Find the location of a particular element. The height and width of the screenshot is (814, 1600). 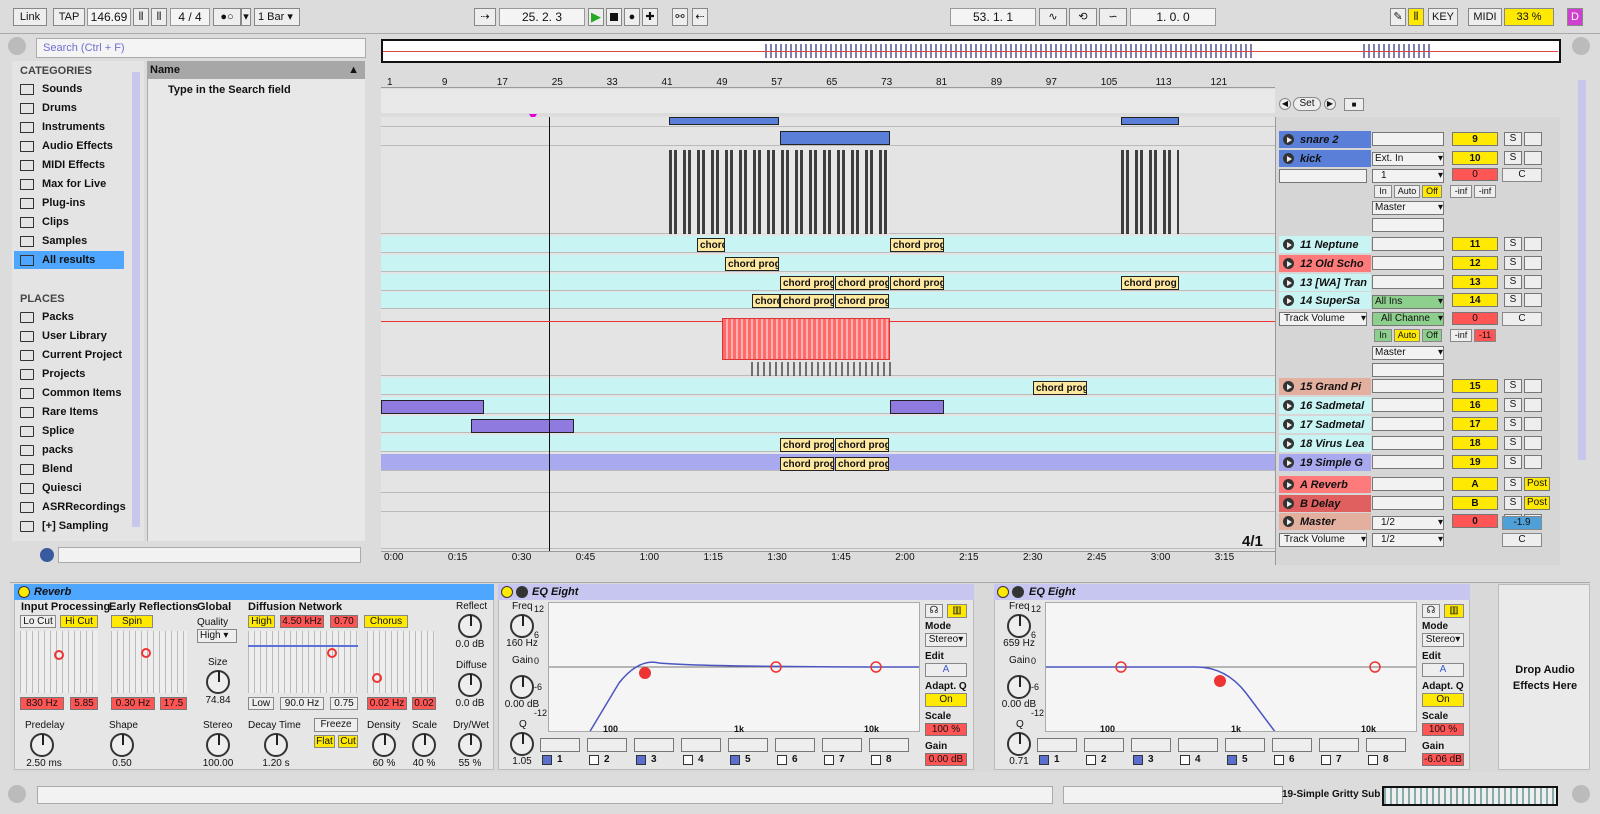

track-header: 15 Grand Pi is located at coordinates (1325, 386).